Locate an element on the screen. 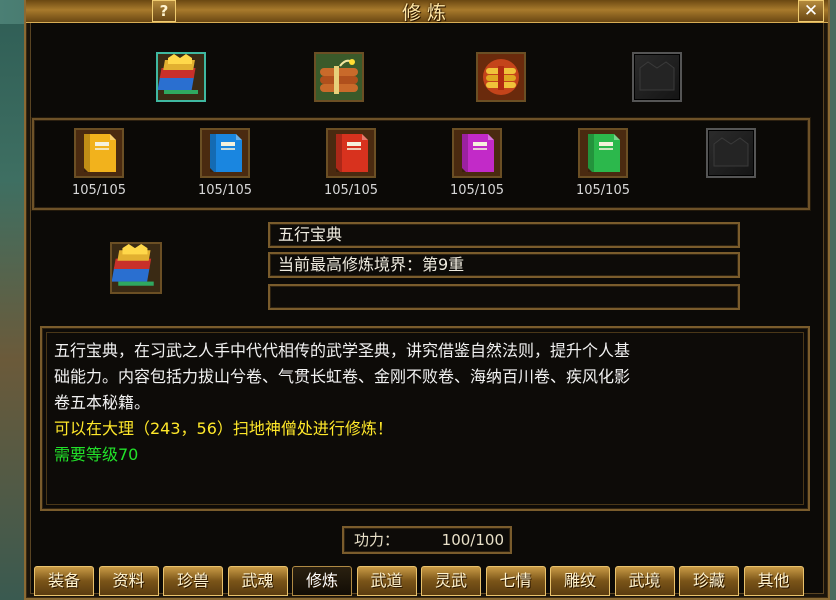  description-line-3: 卷五本秘籍。 is located at coordinates (102, 402).